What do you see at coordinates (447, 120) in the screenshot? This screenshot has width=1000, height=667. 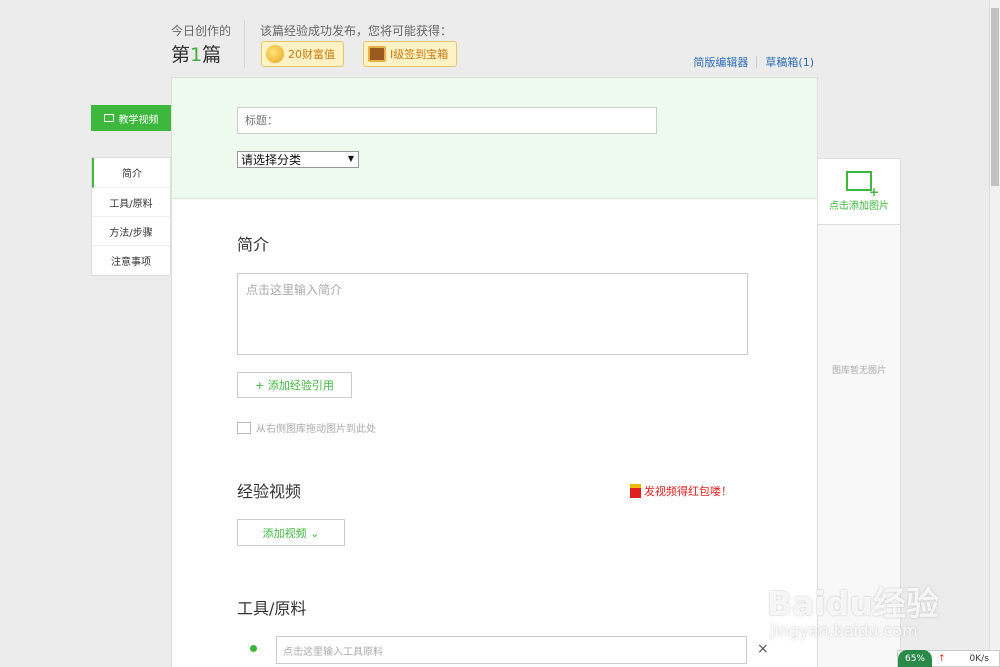 I see `title-input` at bounding box center [447, 120].